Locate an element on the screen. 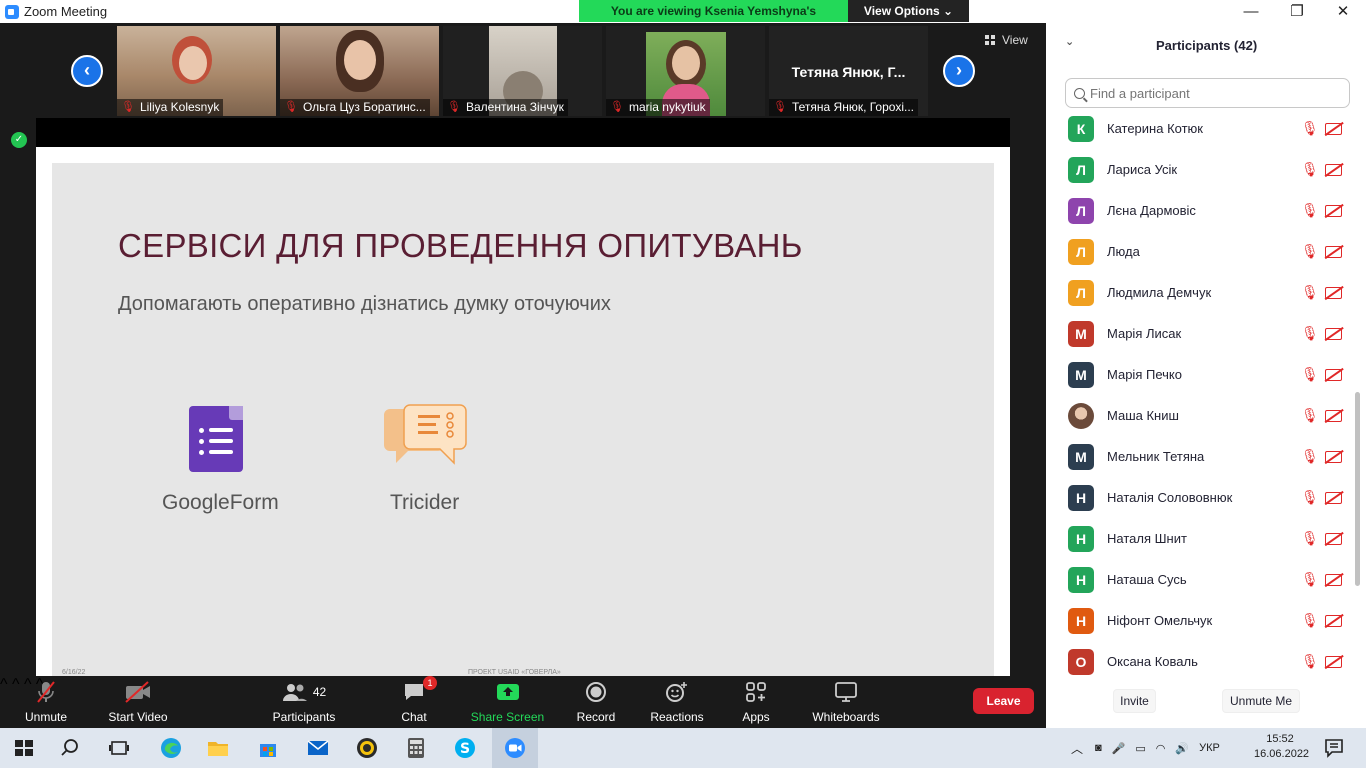 The image size is (1366, 768). close-icon: ✕ is located at coordinates (1343, 11).